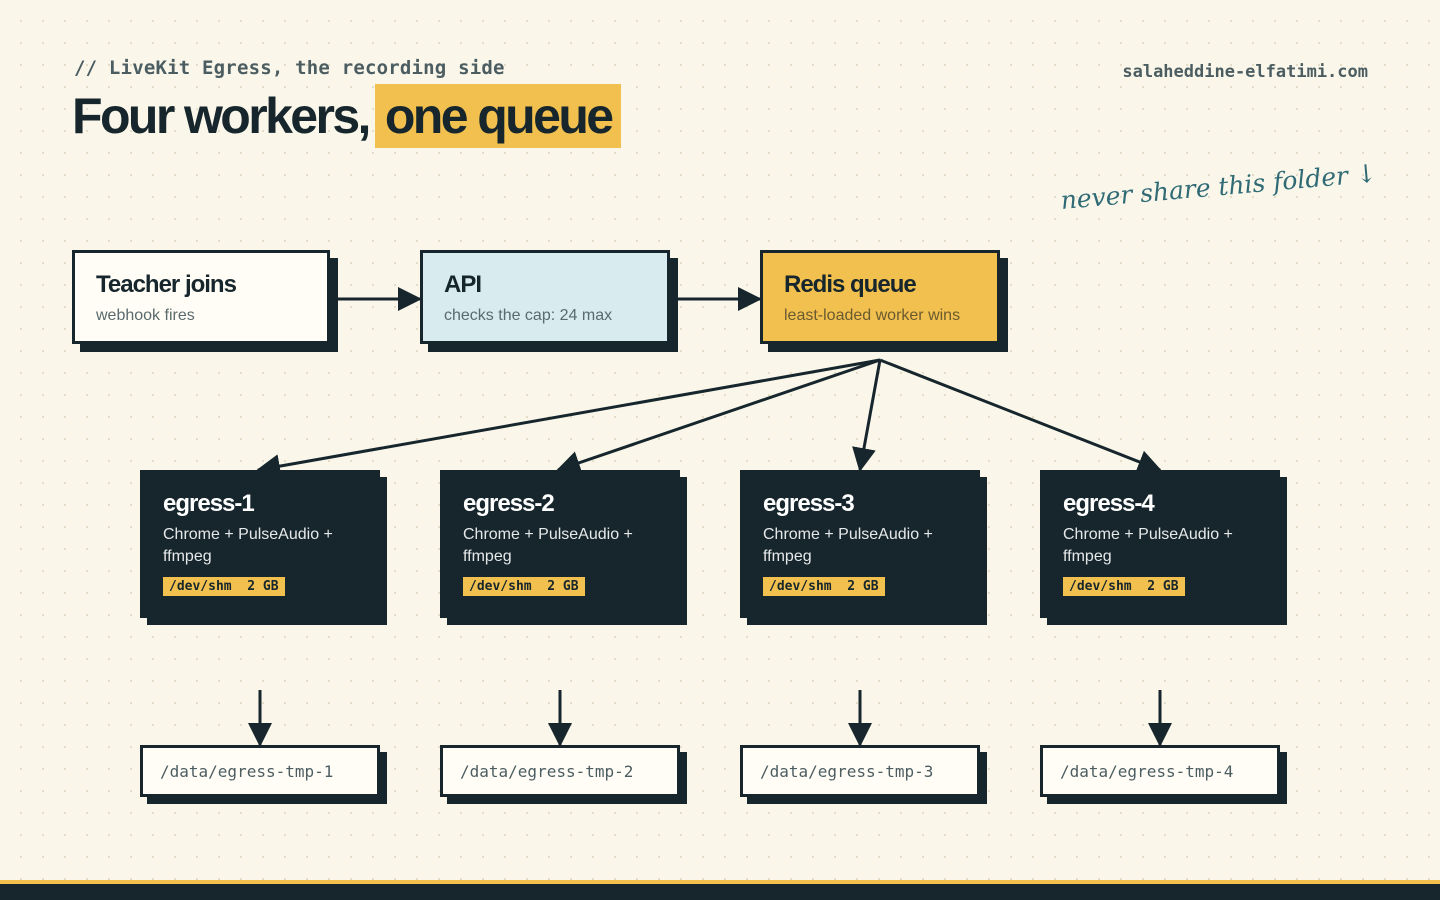  Describe the element at coordinates (809, 503) in the screenshot. I see `worker-name: egress-3` at that location.